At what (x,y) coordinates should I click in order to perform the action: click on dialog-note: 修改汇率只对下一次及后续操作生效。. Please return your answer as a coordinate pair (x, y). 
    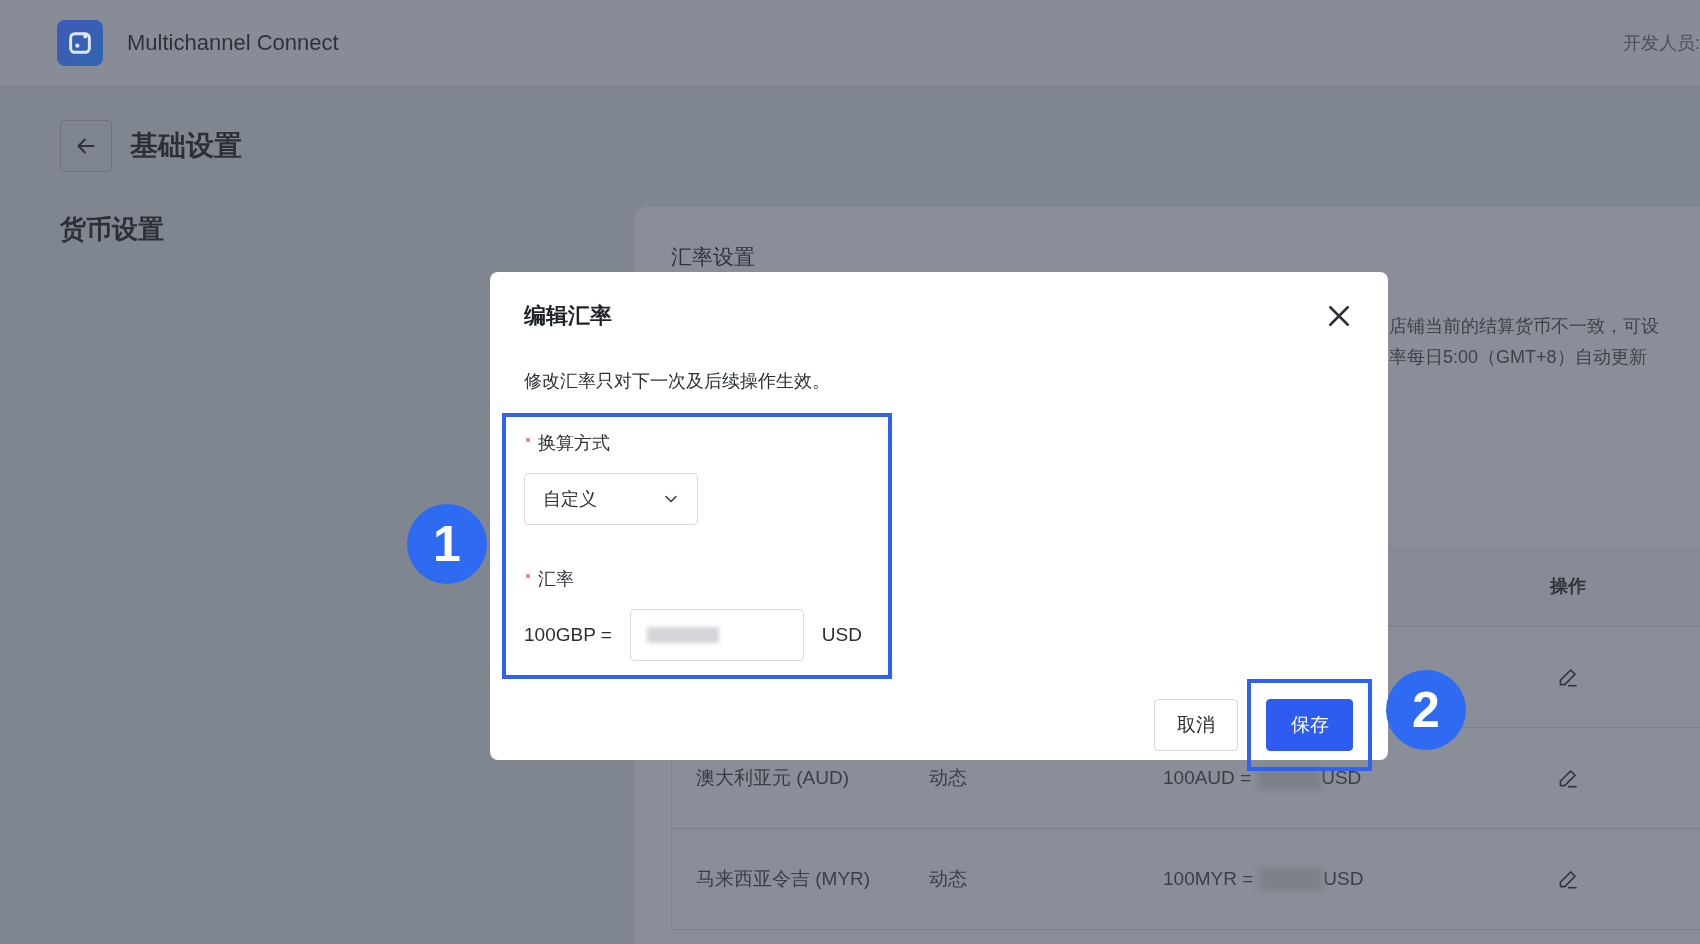
    Looking at the image, I should click on (677, 381).